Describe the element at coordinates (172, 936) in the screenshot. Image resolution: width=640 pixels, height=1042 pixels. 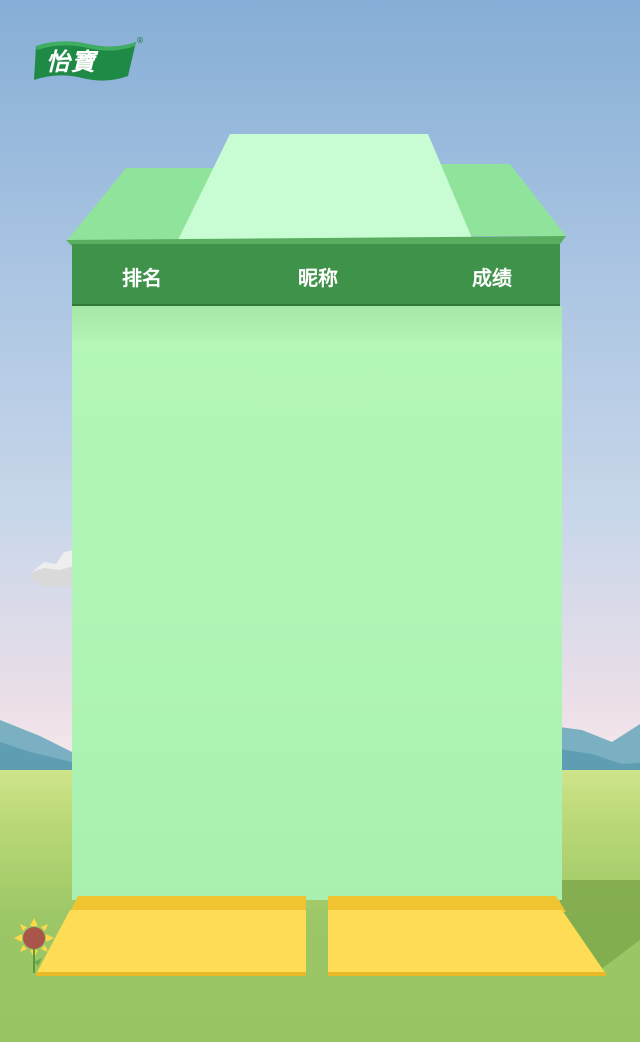
I see `left-button` at that location.